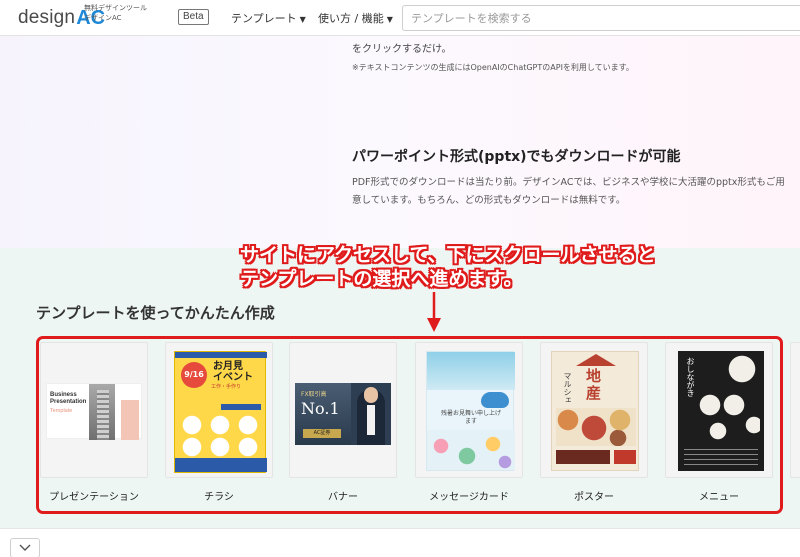 The height and width of the screenshot is (557, 800). What do you see at coordinates (583, 457) in the screenshot?
I see `poster-info-bar` at bounding box center [583, 457].